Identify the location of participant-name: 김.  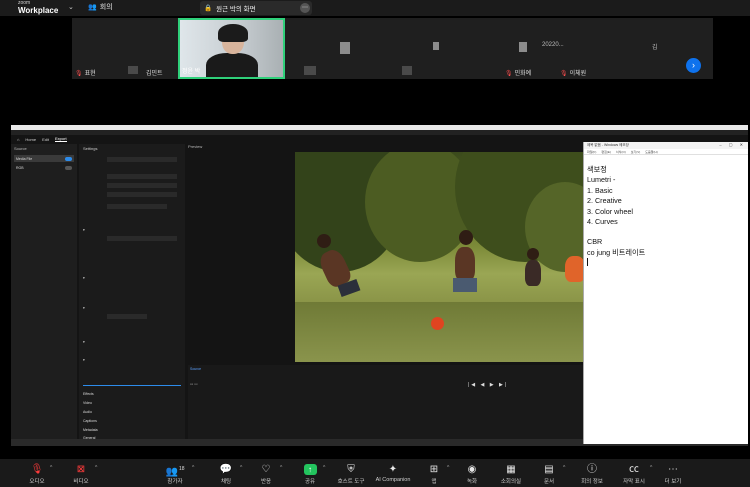
(655, 48).